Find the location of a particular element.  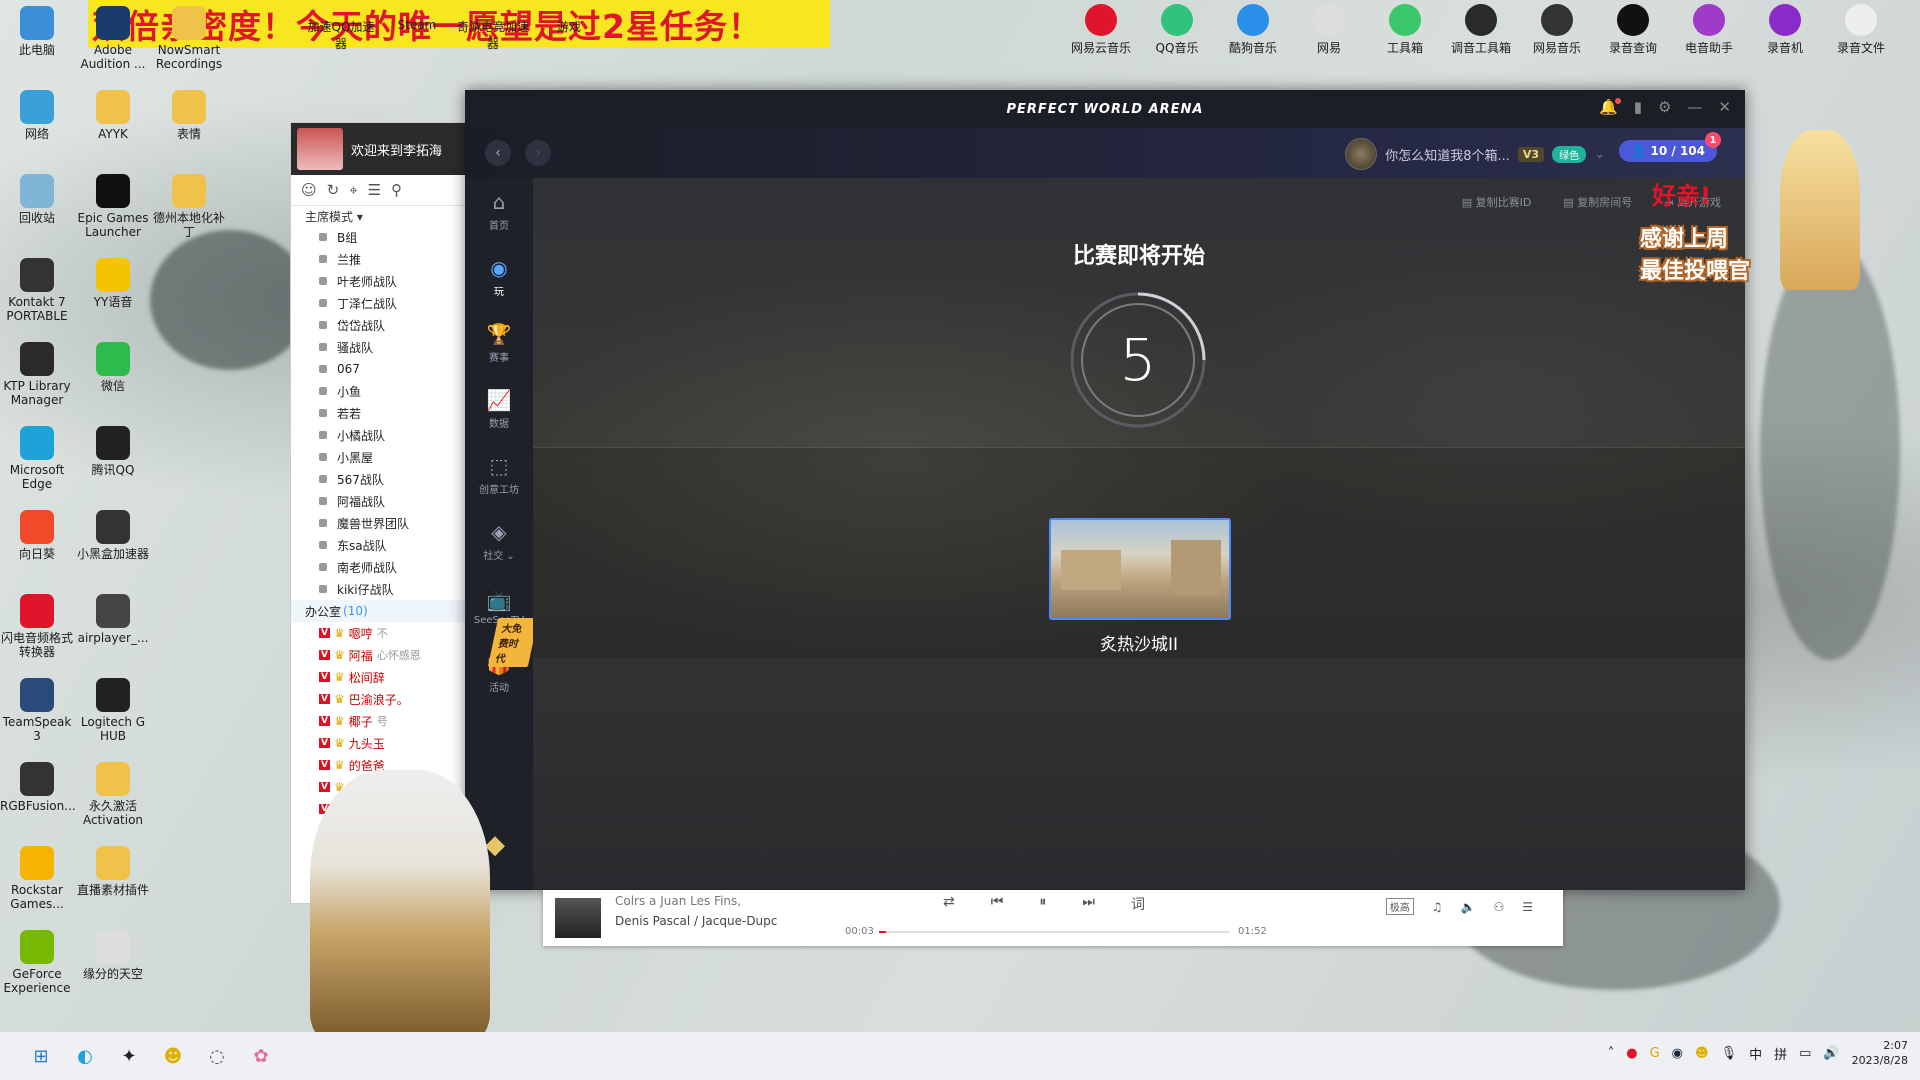

user-item: V ♛ 椰子号 is located at coordinates (378, 721).